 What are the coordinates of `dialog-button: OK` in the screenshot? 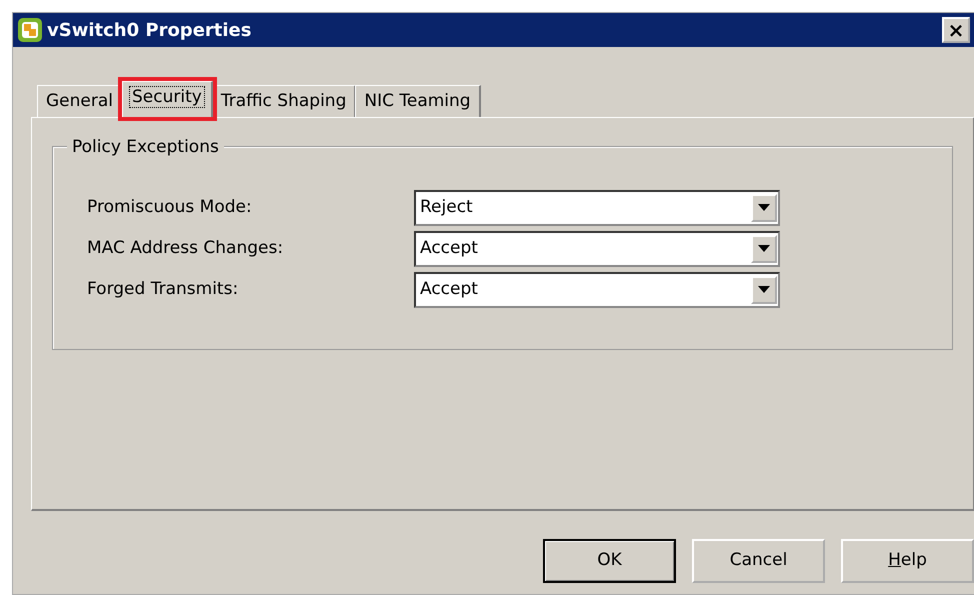 It's located at (609, 561).